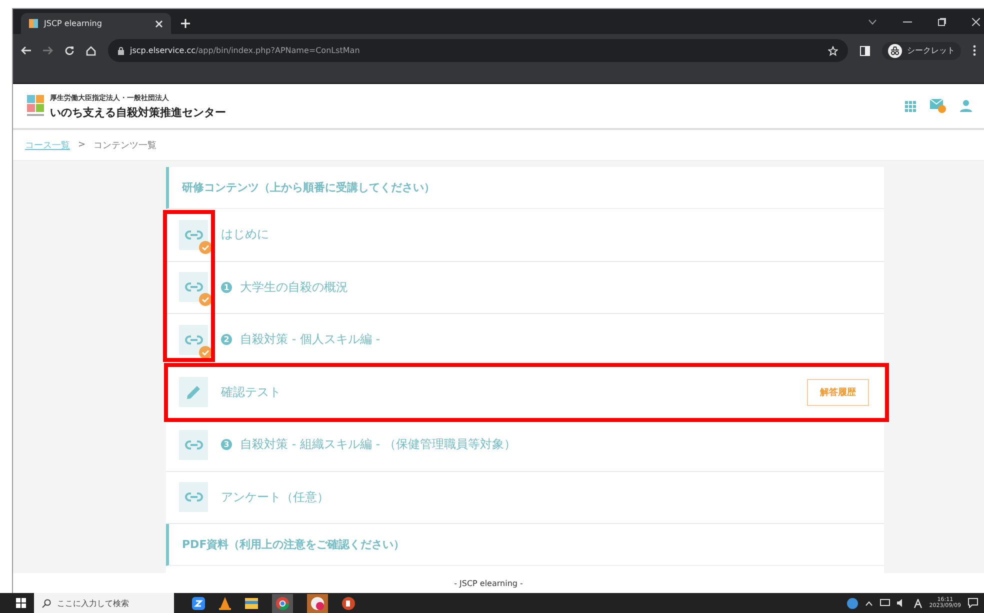  I want to click on incognito-profile-button: シークレット, so click(921, 51).